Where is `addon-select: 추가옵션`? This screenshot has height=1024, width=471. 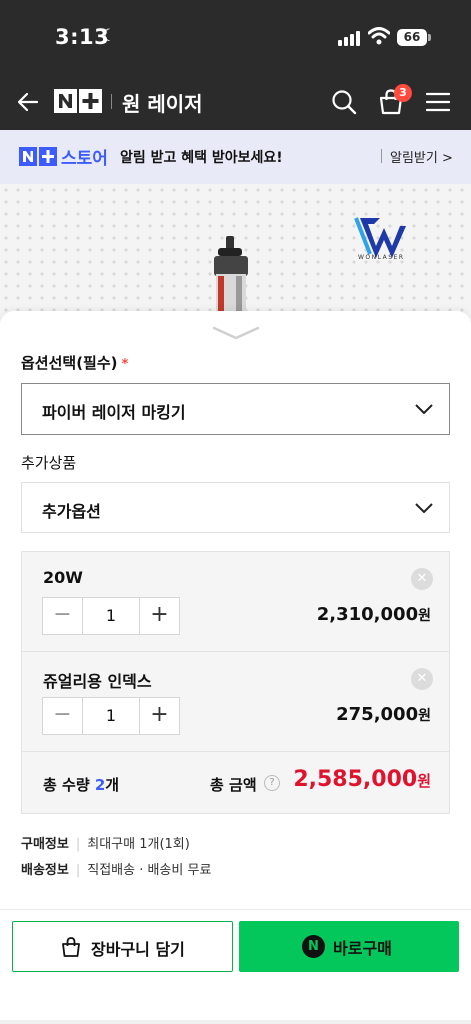
addon-select: 추가옵션 is located at coordinates (235, 507).